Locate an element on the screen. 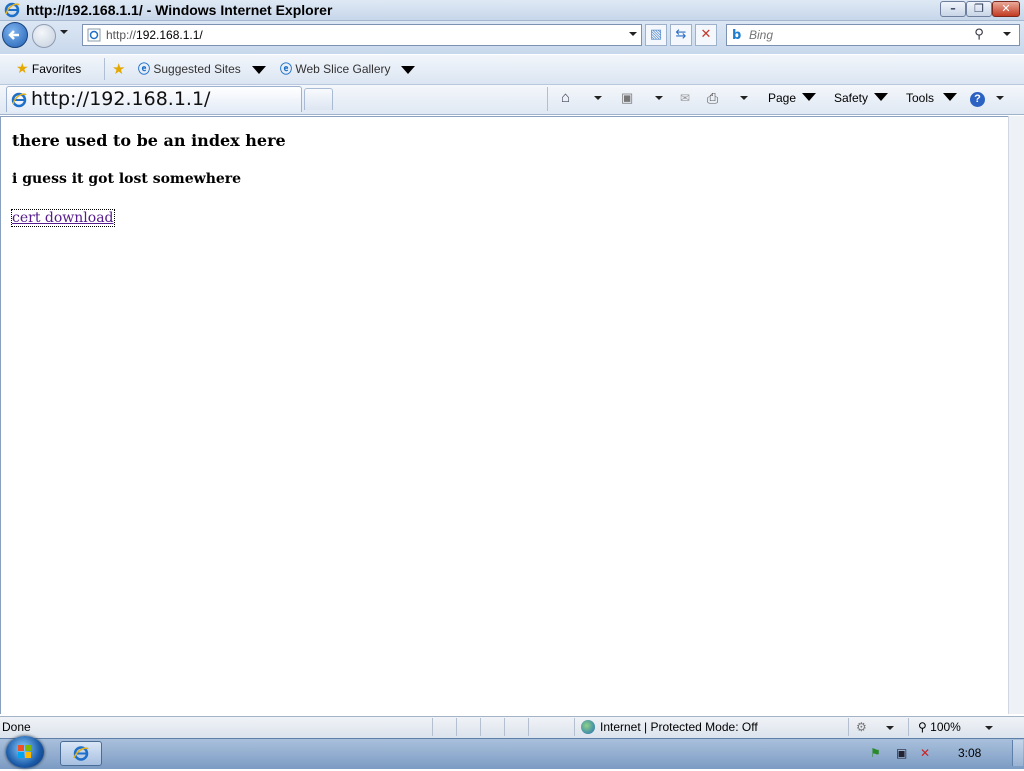 The image size is (1024, 771). stop-icon: ✕ is located at coordinates (706, 34).